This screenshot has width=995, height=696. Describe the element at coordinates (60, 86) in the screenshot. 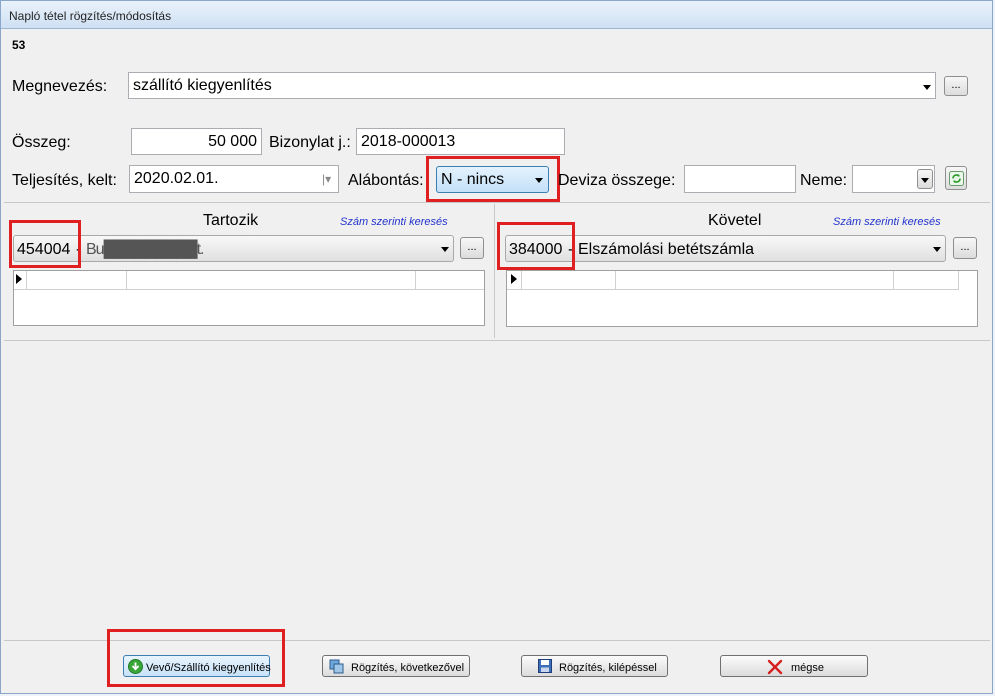

I see `name-label: Megnevezés:` at that location.